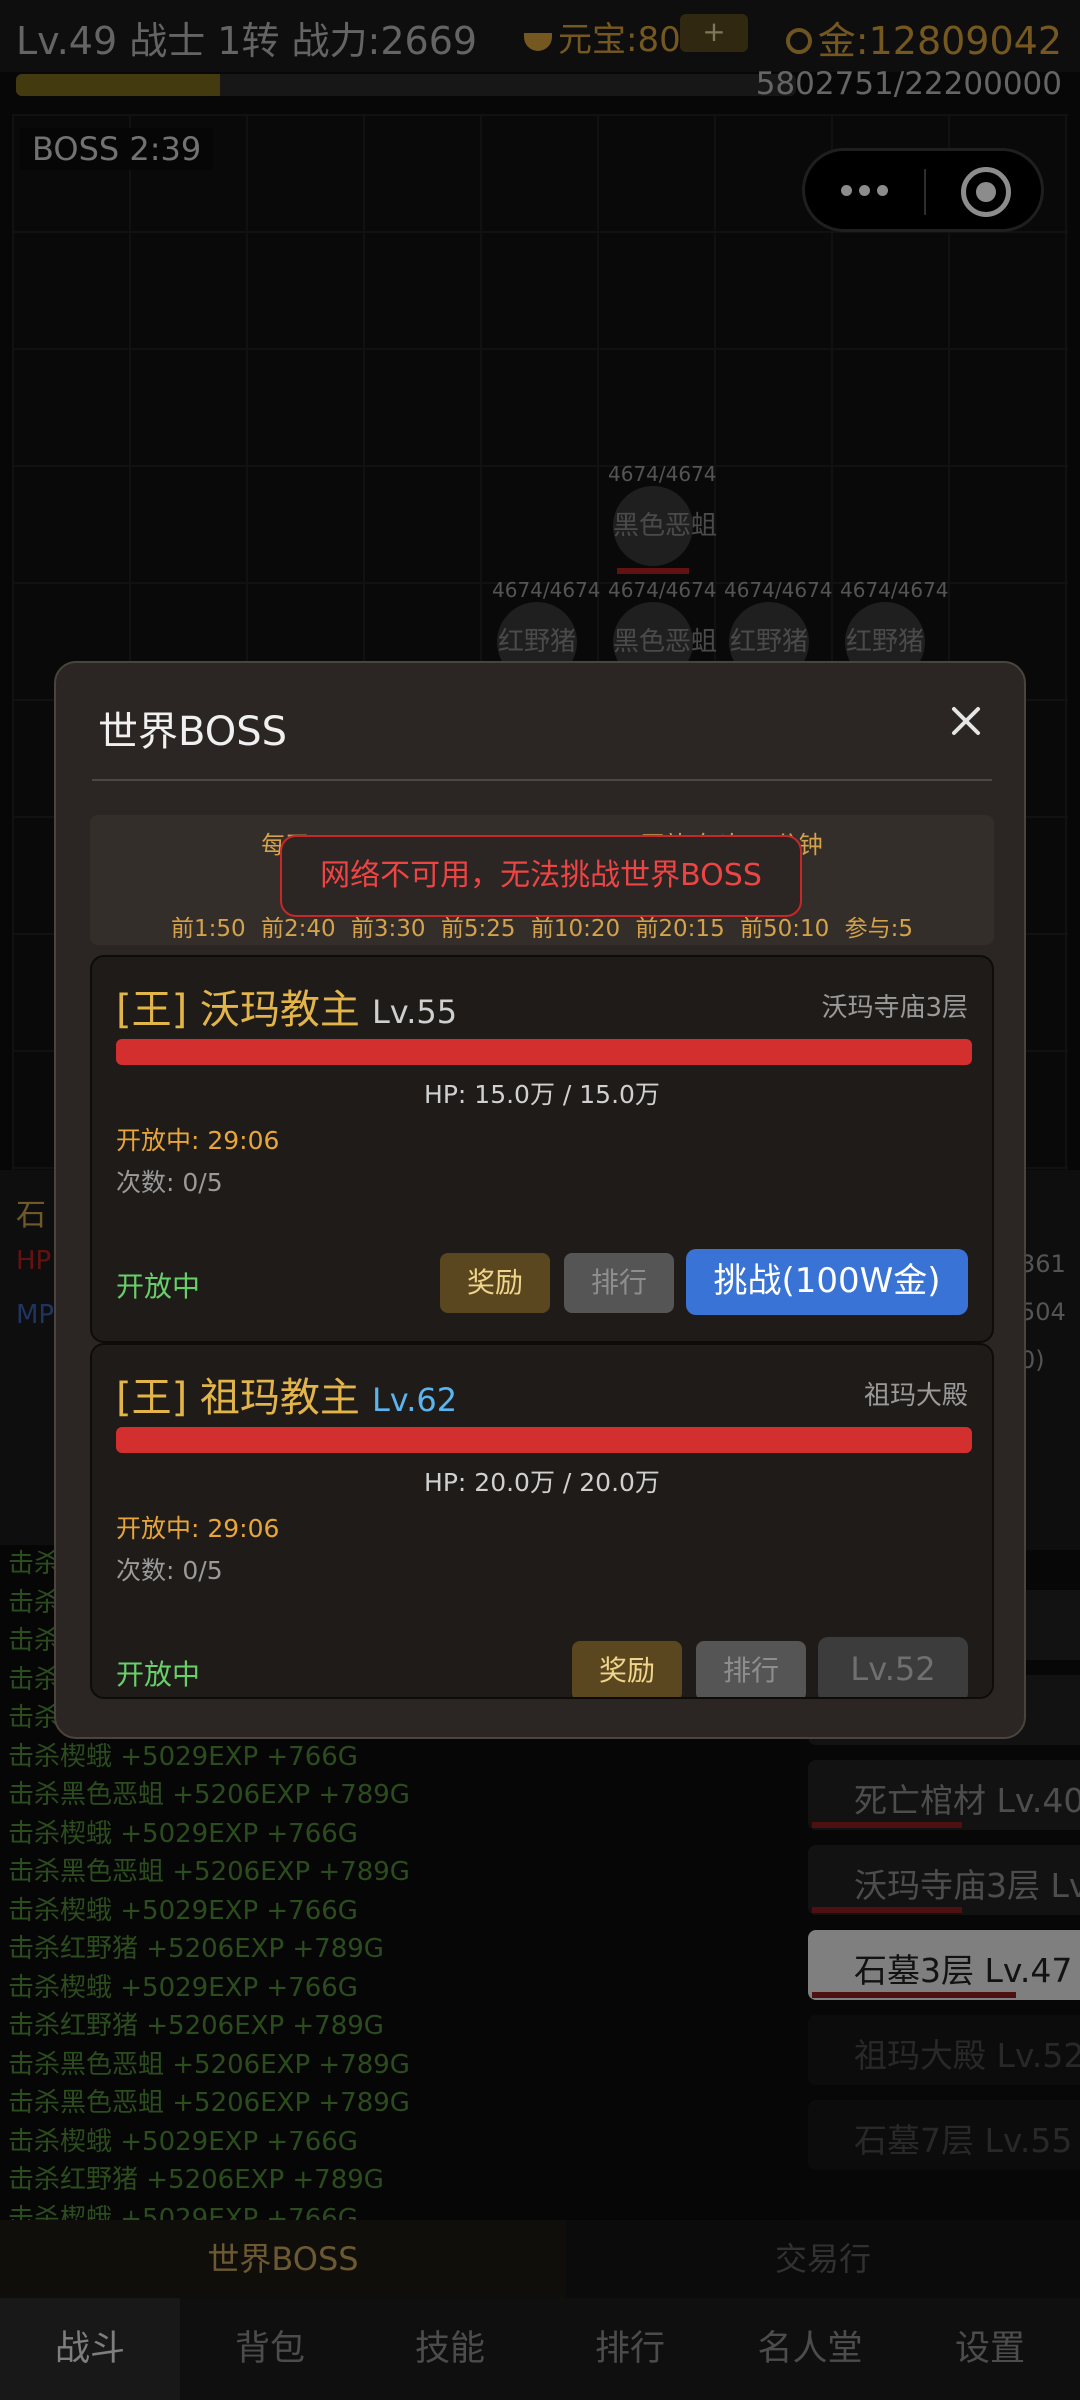  What do you see at coordinates (542, 780) in the screenshot?
I see `dialog-divider` at bounding box center [542, 780].